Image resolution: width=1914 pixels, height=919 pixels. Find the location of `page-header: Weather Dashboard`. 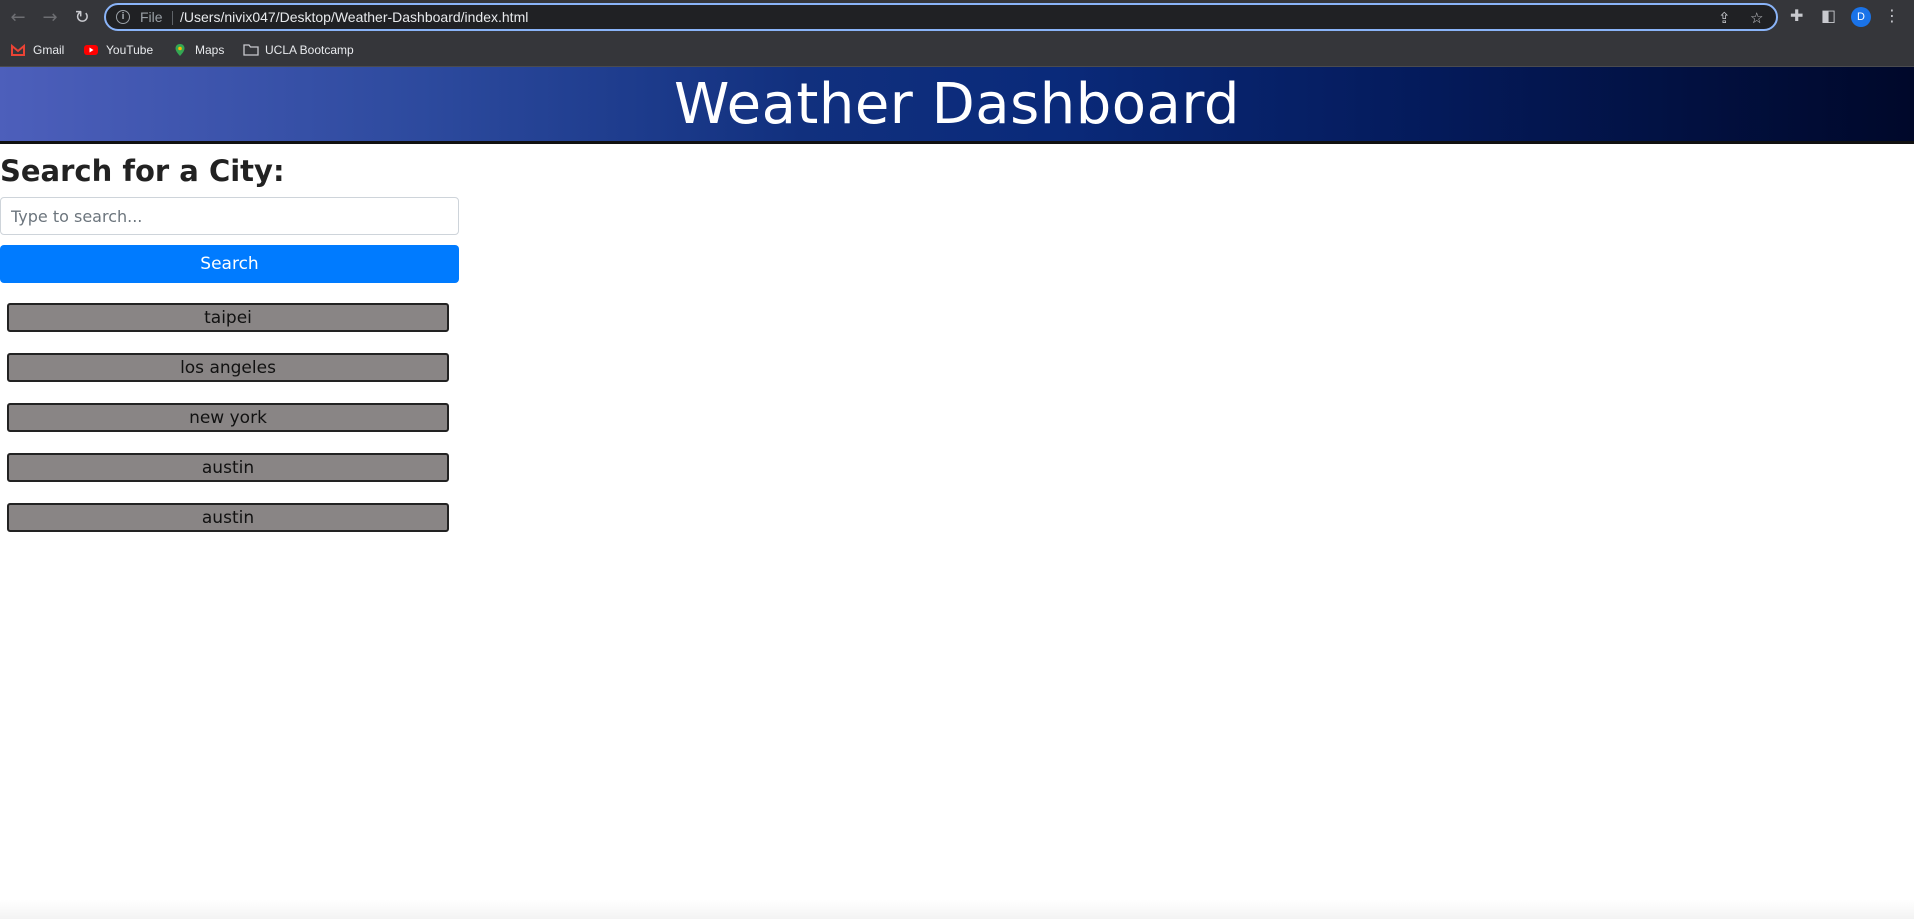

page-header: Weather Dashboard is located at coordinates (957, 105).